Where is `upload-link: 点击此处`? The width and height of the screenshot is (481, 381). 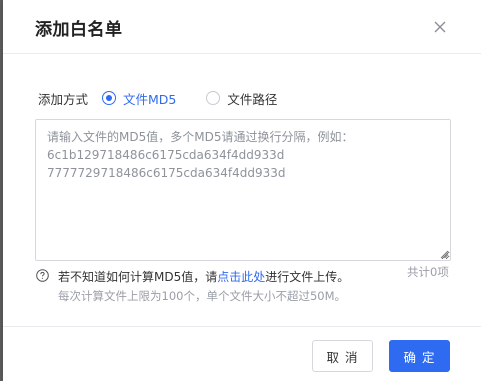
upload-link: 点击此处 is located at coordinates (241, 277).